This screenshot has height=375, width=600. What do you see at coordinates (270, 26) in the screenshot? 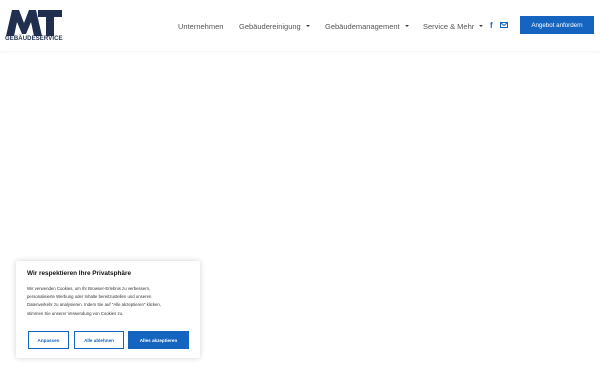
I see `nav-item-label: Gebäudereinigung` at bounding box center [270, 26].